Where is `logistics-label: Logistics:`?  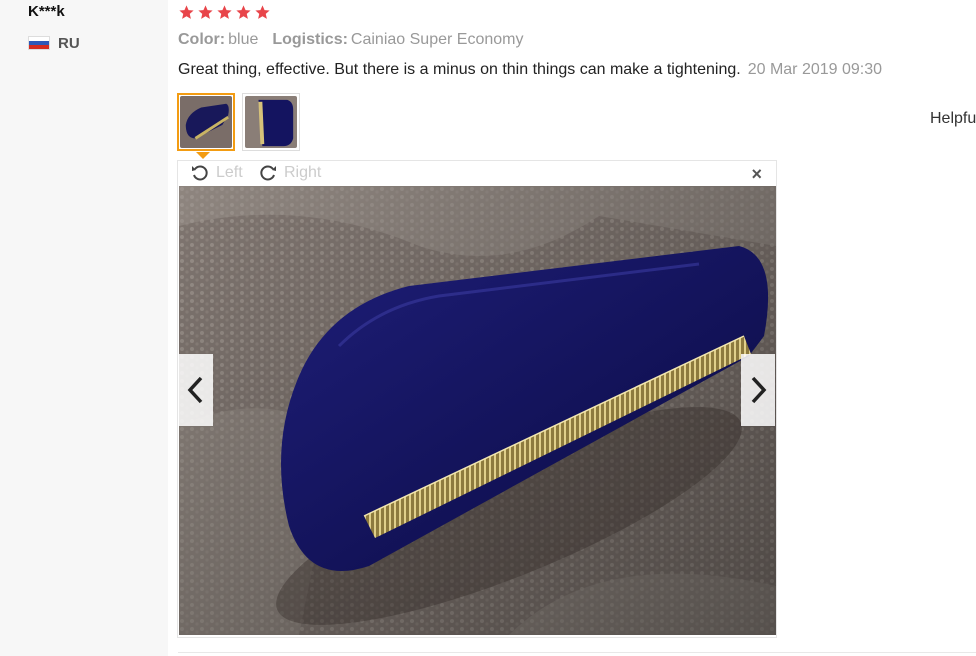
logistics-label: Logistics: is located at coordinates (310, 39).